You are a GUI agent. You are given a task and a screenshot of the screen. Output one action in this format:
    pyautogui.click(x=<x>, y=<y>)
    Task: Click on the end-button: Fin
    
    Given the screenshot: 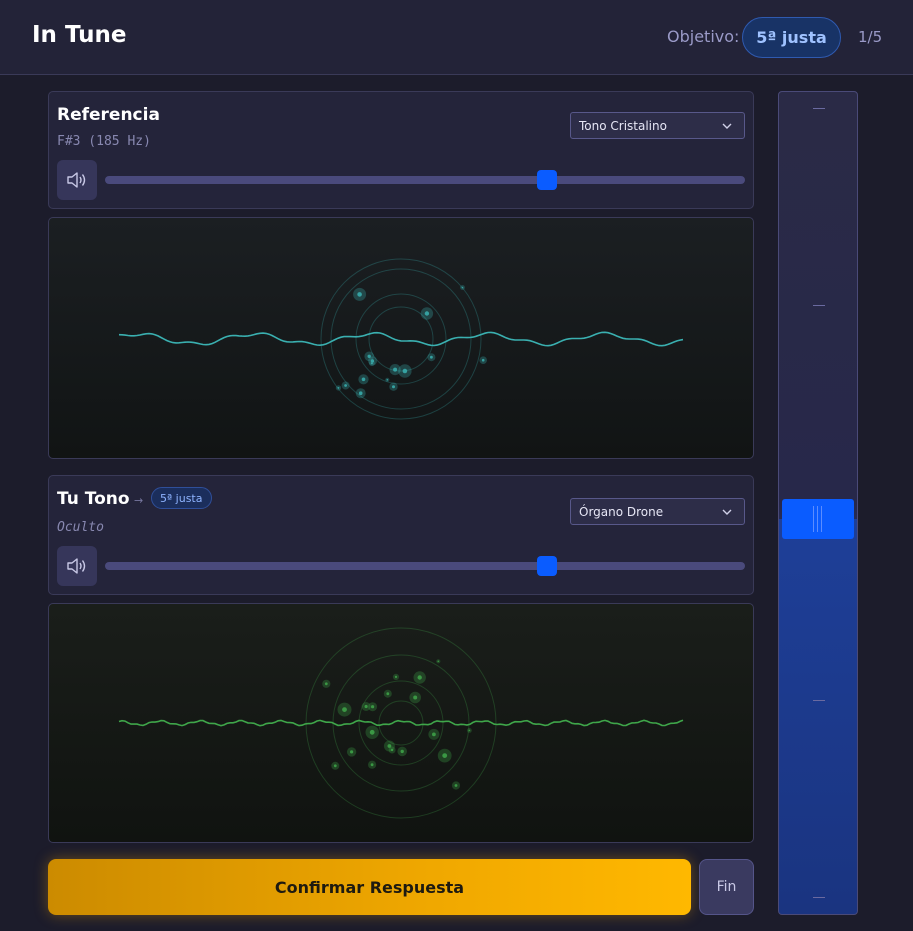 What is the action you would take?
    pyautogui.click(x=726, y=887)
    